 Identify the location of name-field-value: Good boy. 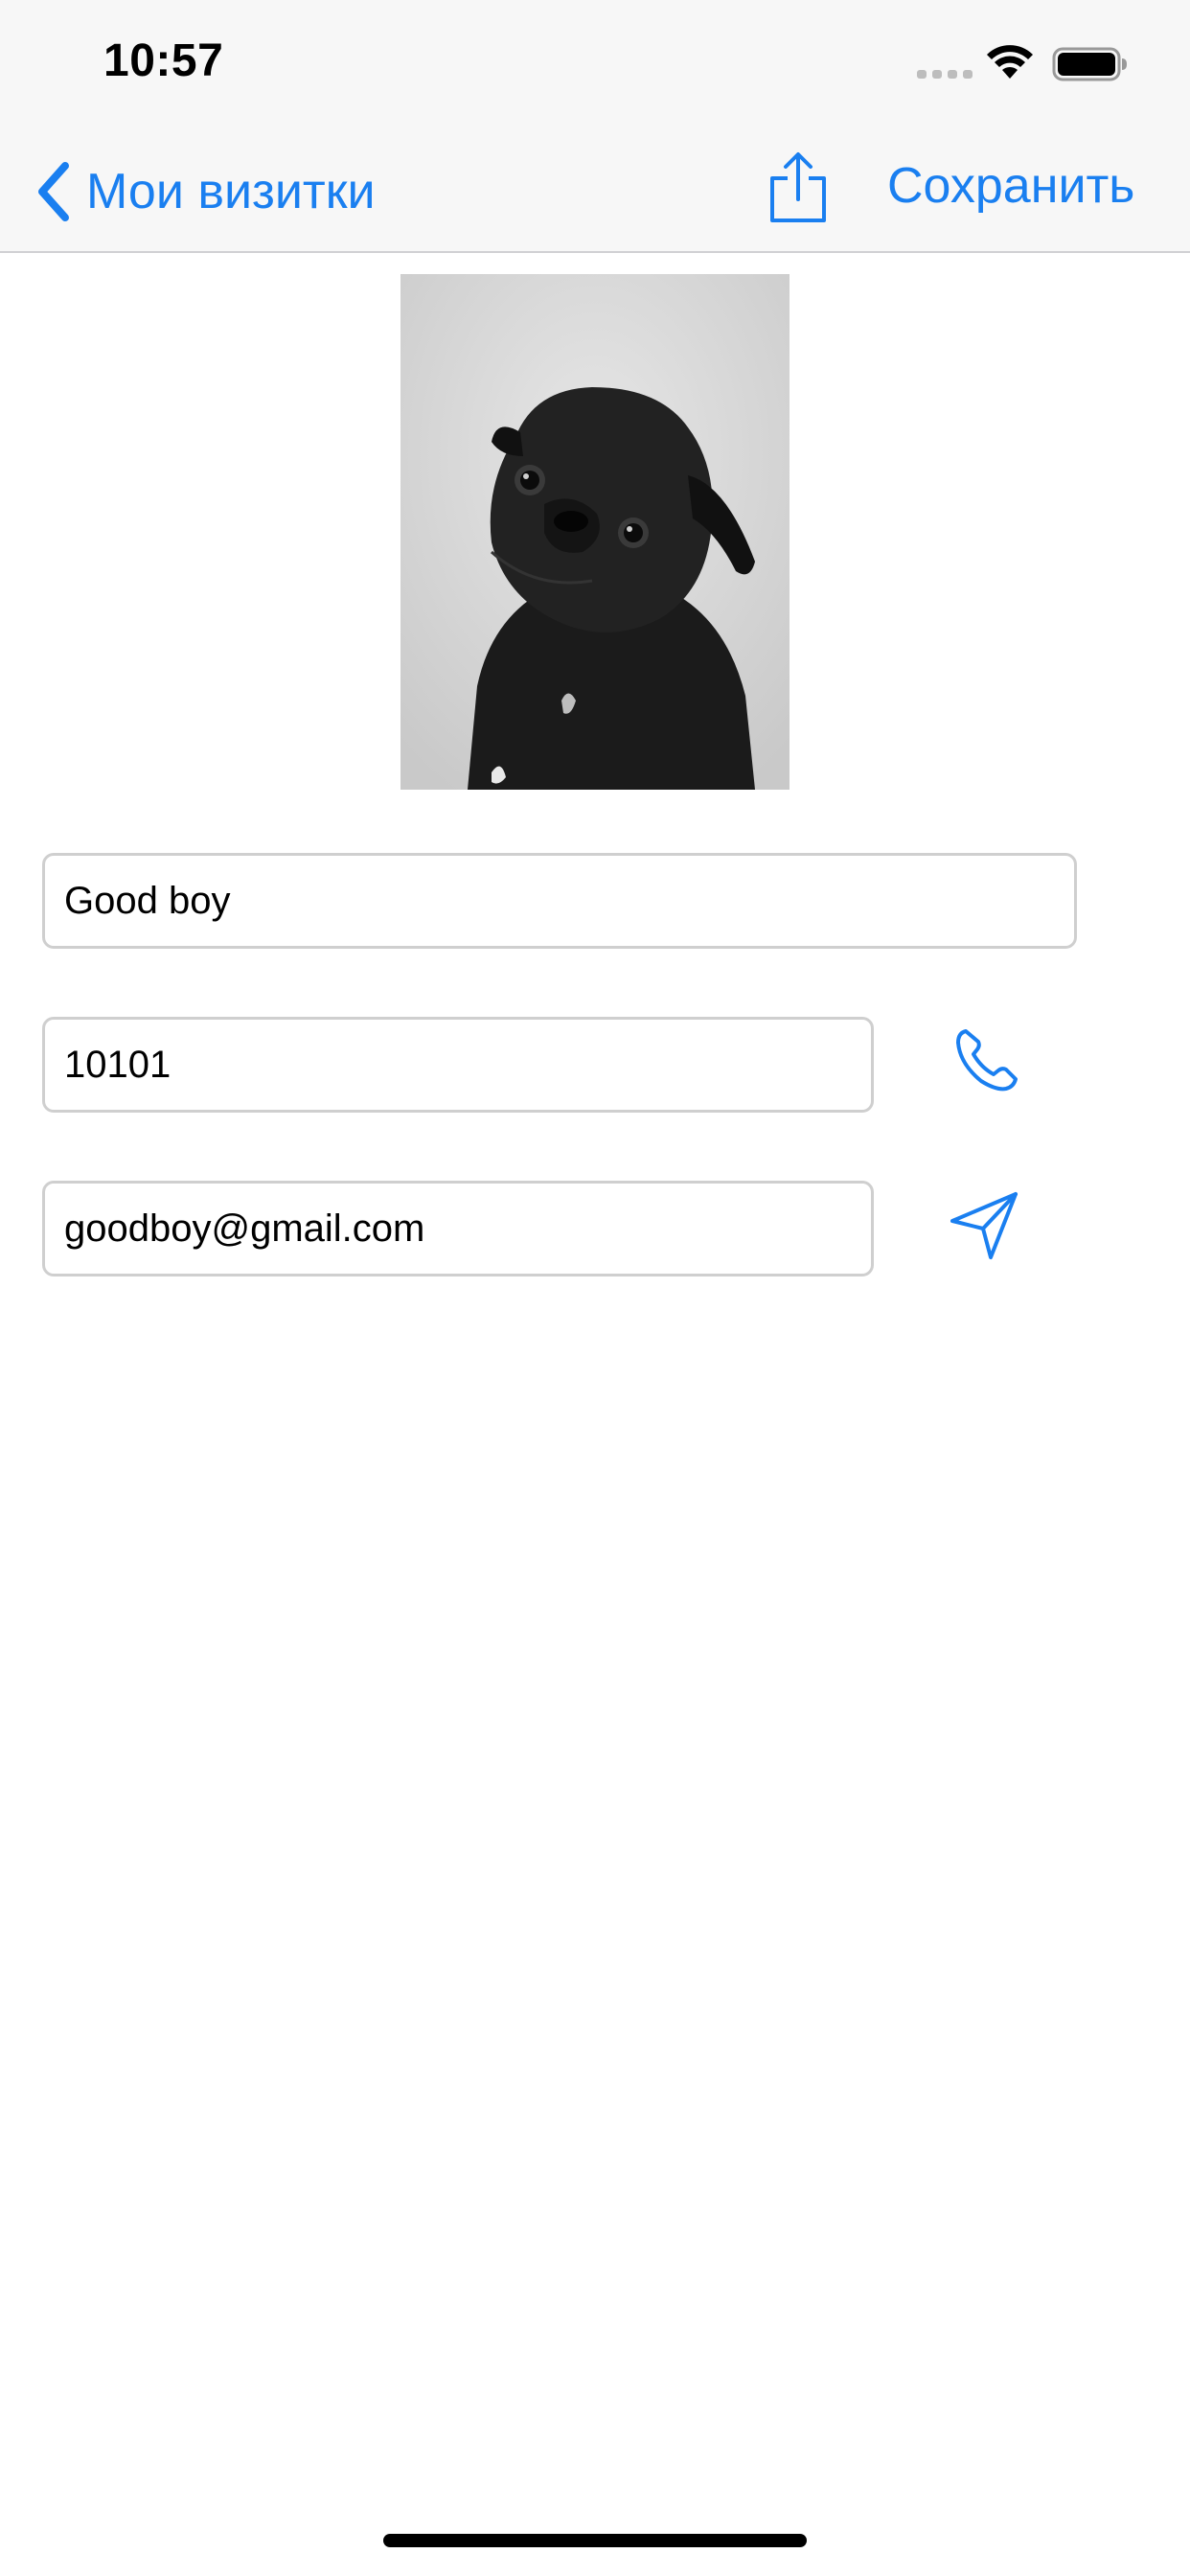
(148, 900).